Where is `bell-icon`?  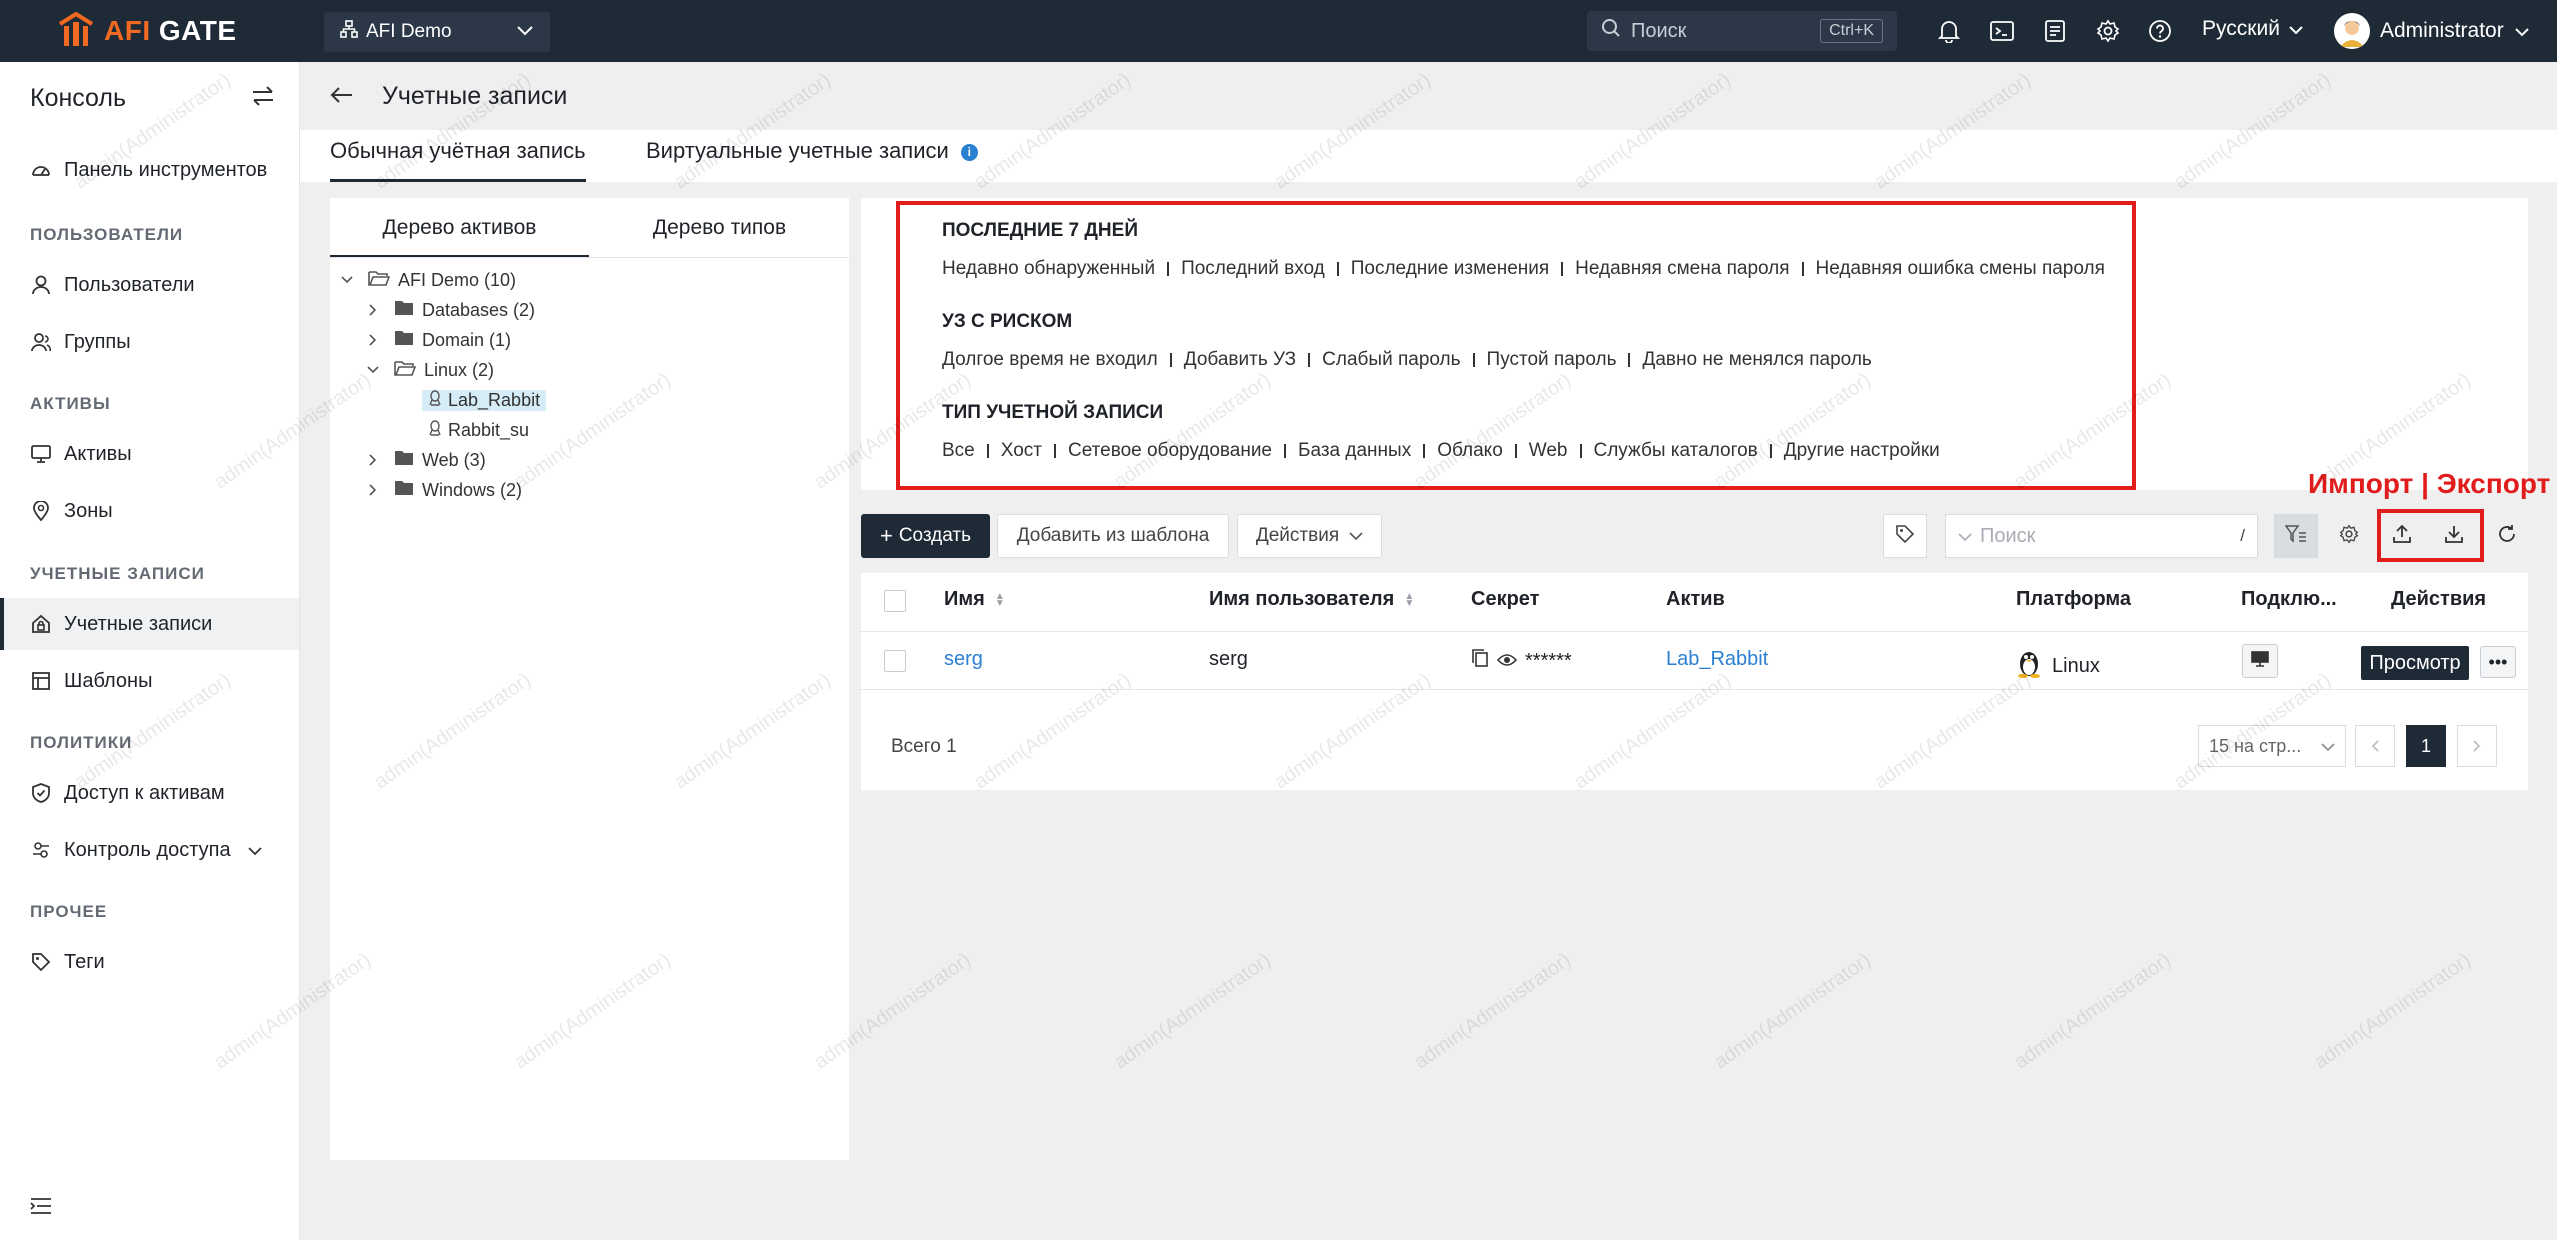 bell-icon is located at coordinates (1949, 31).